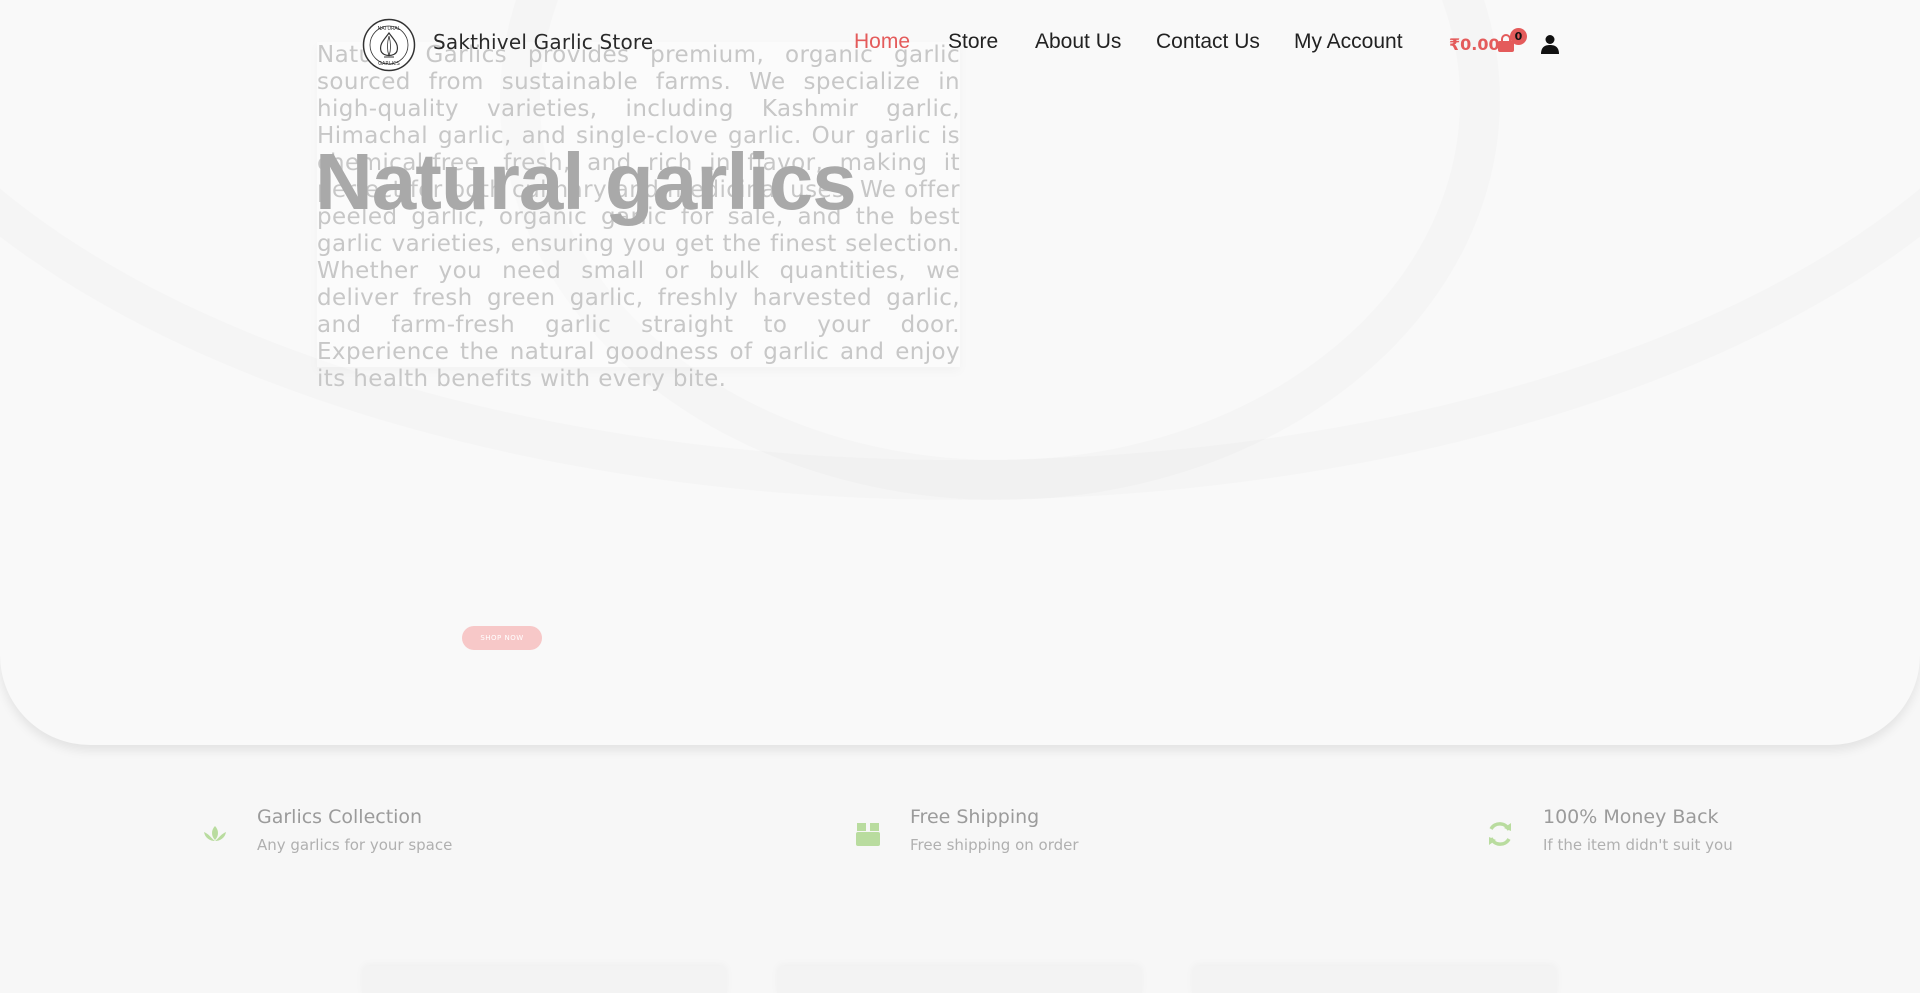 The height and width of the screenshot is (993, 1920). I want to click on nav-my-account: My Account, so click(1348, 42).